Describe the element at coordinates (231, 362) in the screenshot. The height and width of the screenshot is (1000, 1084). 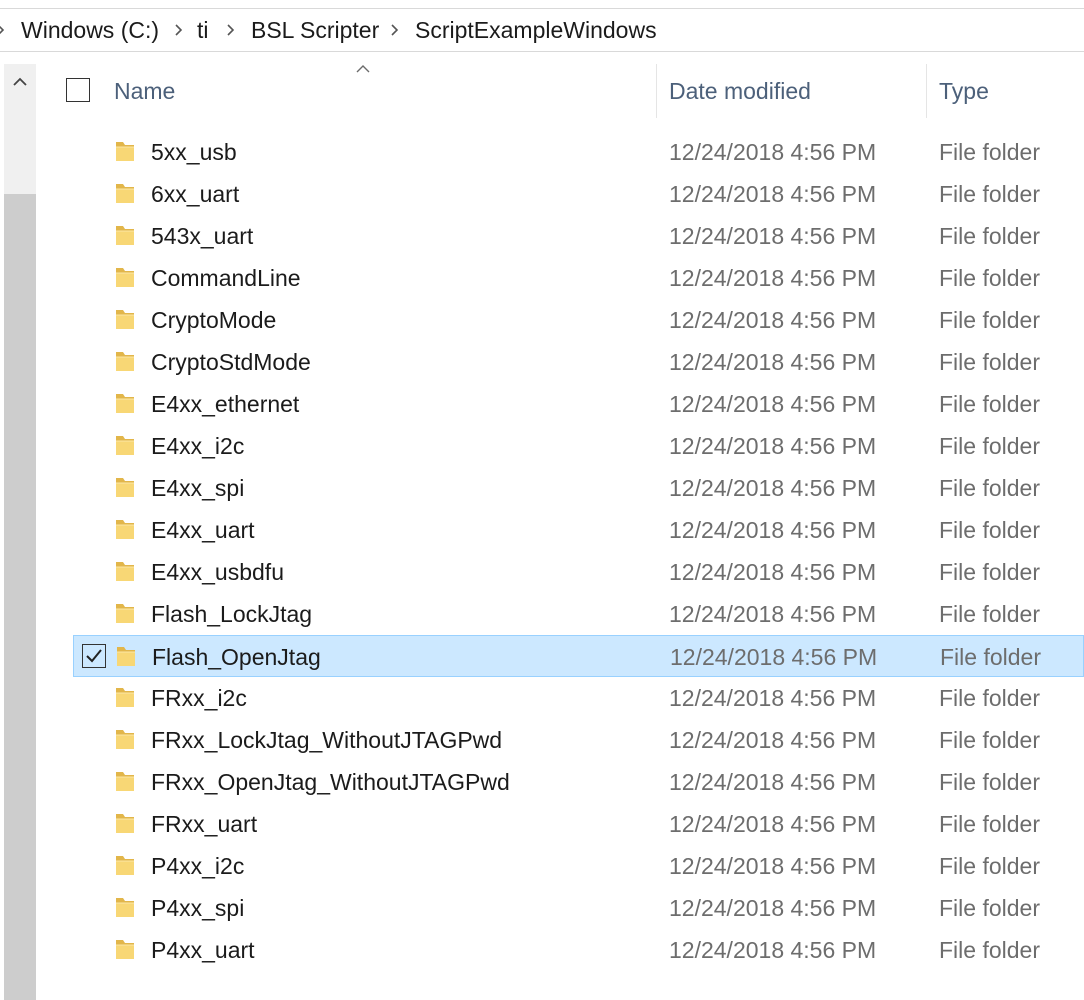
I see `file-name: CryptoStdMode` at that location.